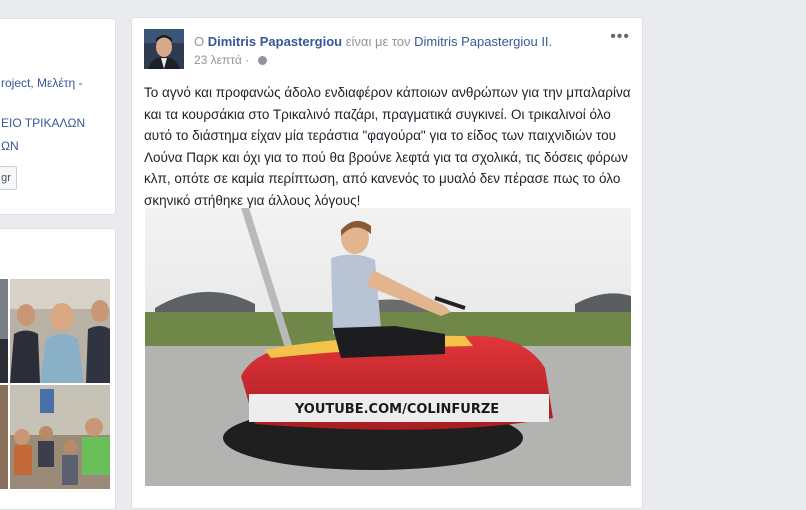 The image size is (806, 510). What do you see at coordinates (396, 409) in the screenshot?
I see `image-caption-text: YOUTUBE.COM/COLINFURZE` at bounding box center [396, 409].